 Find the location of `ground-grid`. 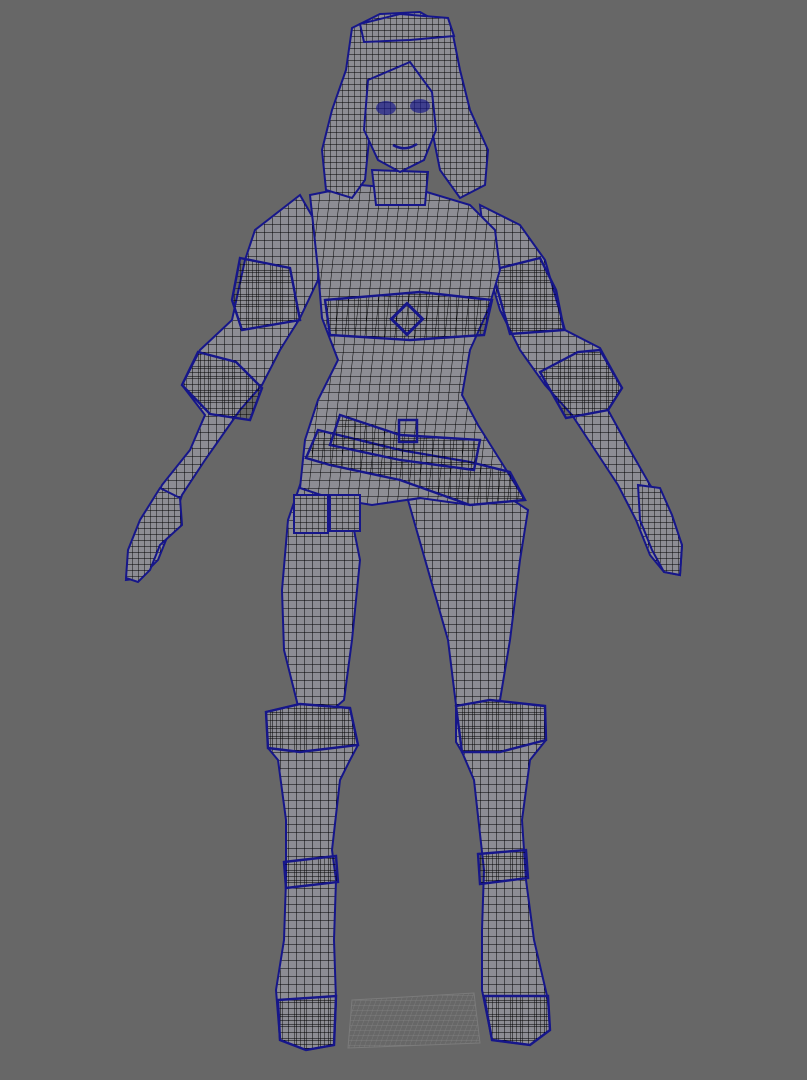

ground-grid is located at coordinates (414, 1020).